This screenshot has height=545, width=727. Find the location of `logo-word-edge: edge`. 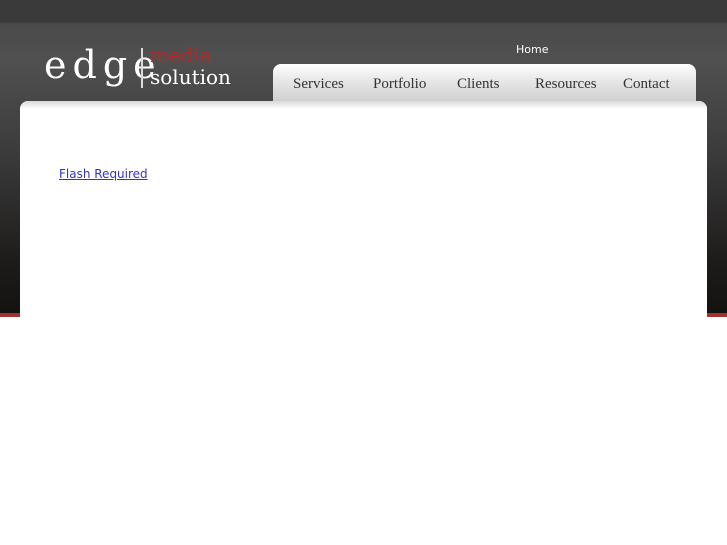

logo-word-edge: edge is located at coordinates (103, 65).